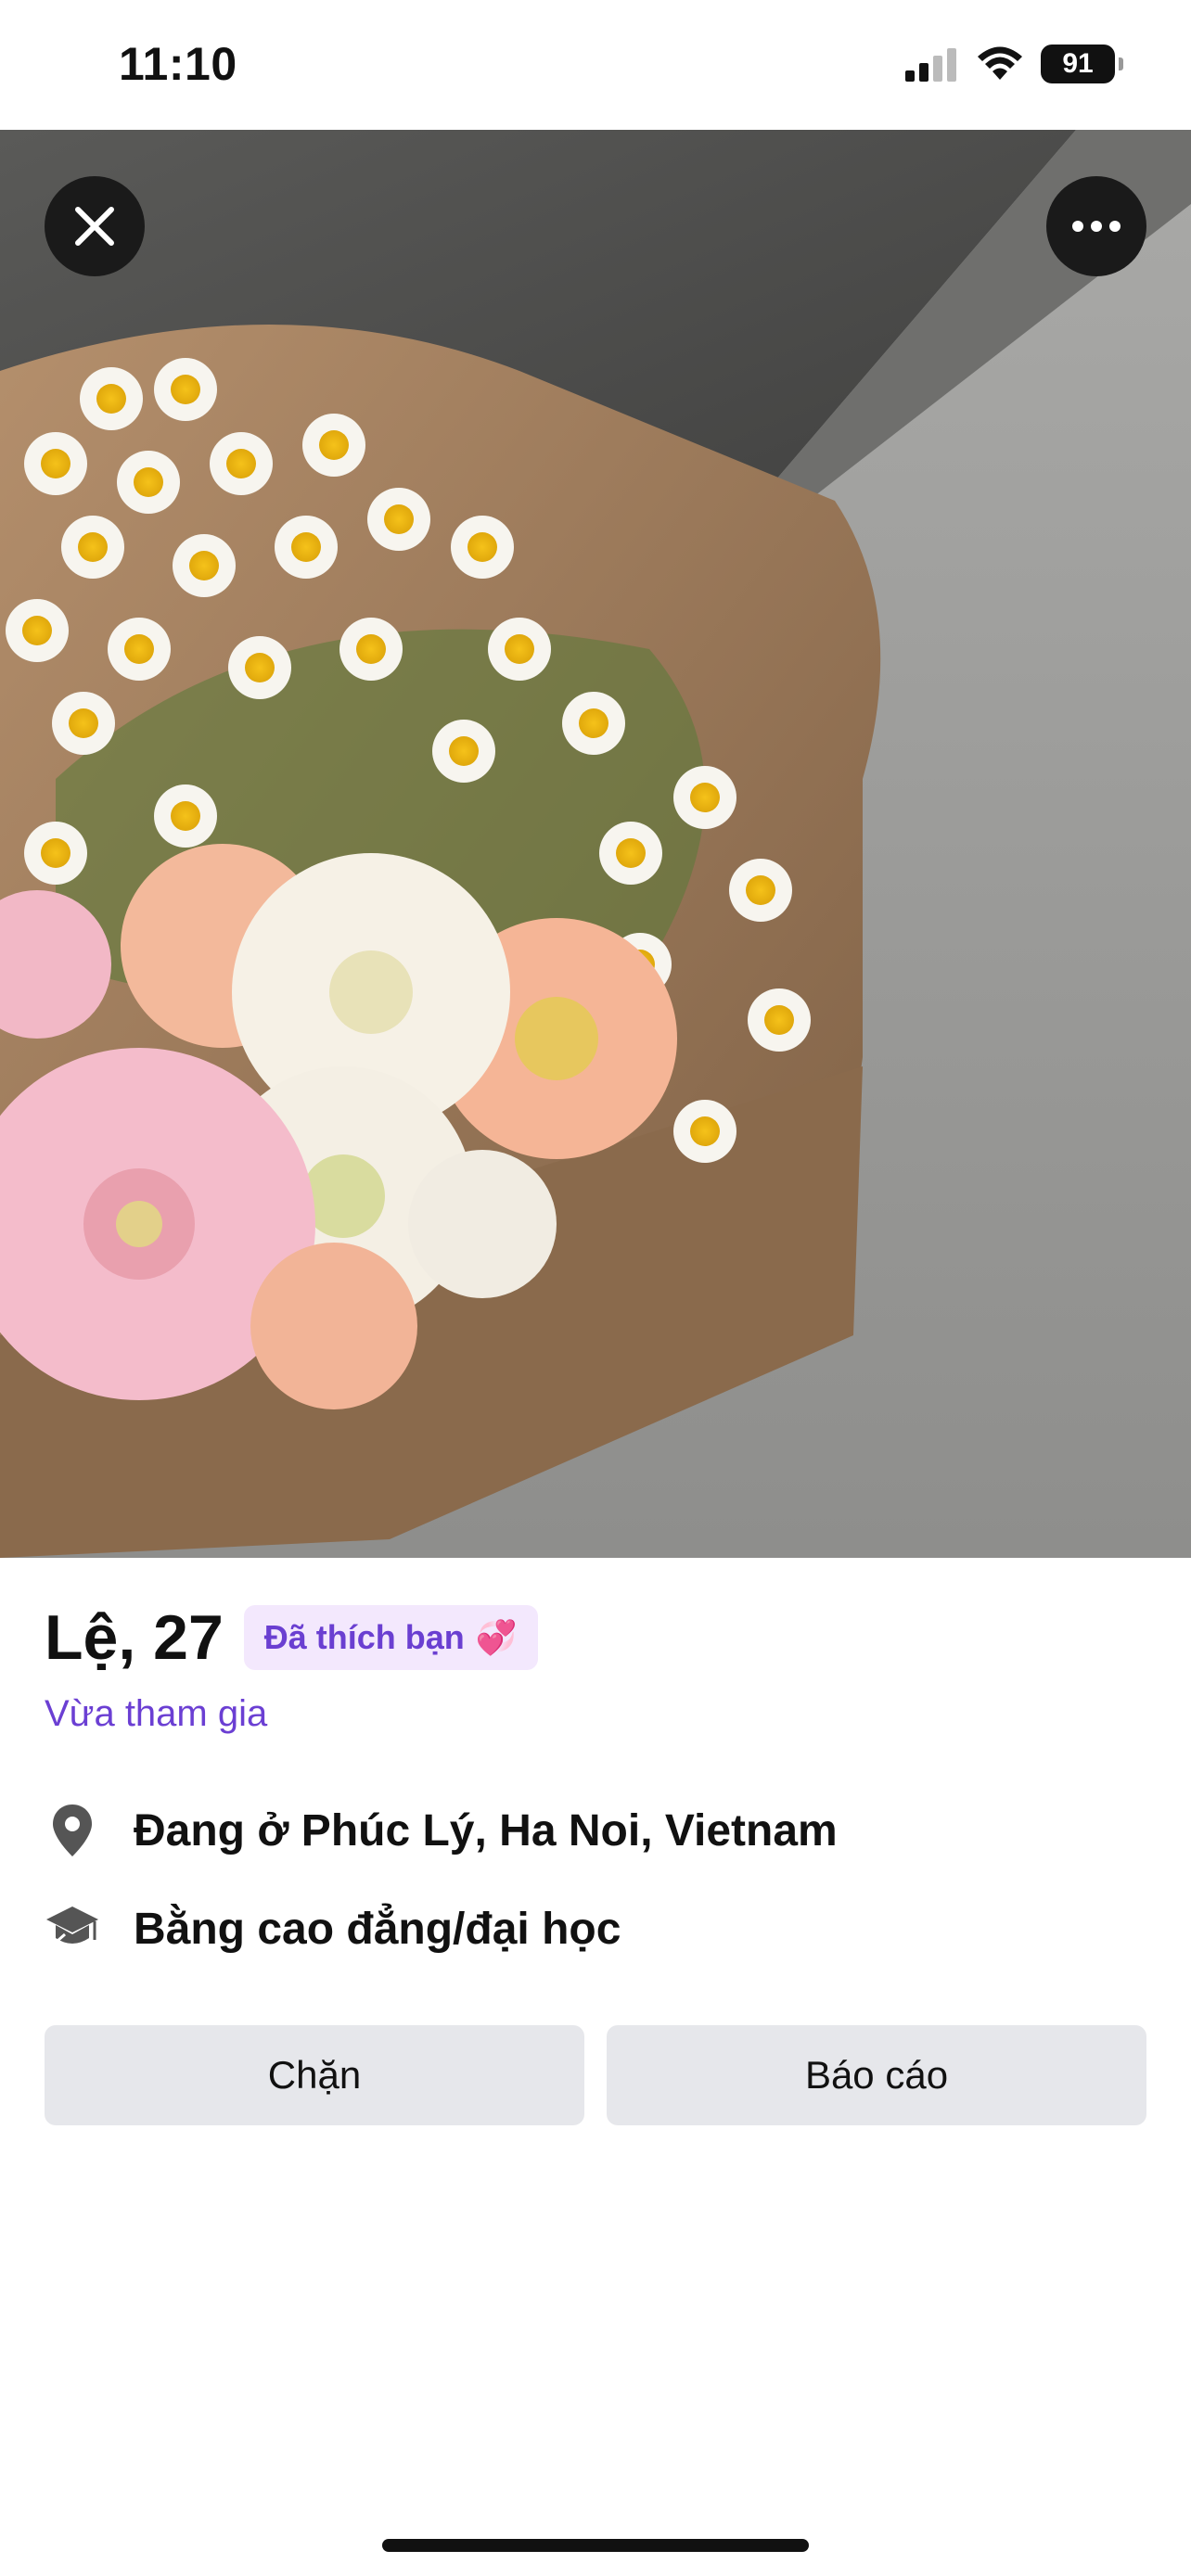  What do you see at coordinates (72, 1929) in the screenshot?
I see `graduation-cap-icon` at bounding box center [72, 1929].